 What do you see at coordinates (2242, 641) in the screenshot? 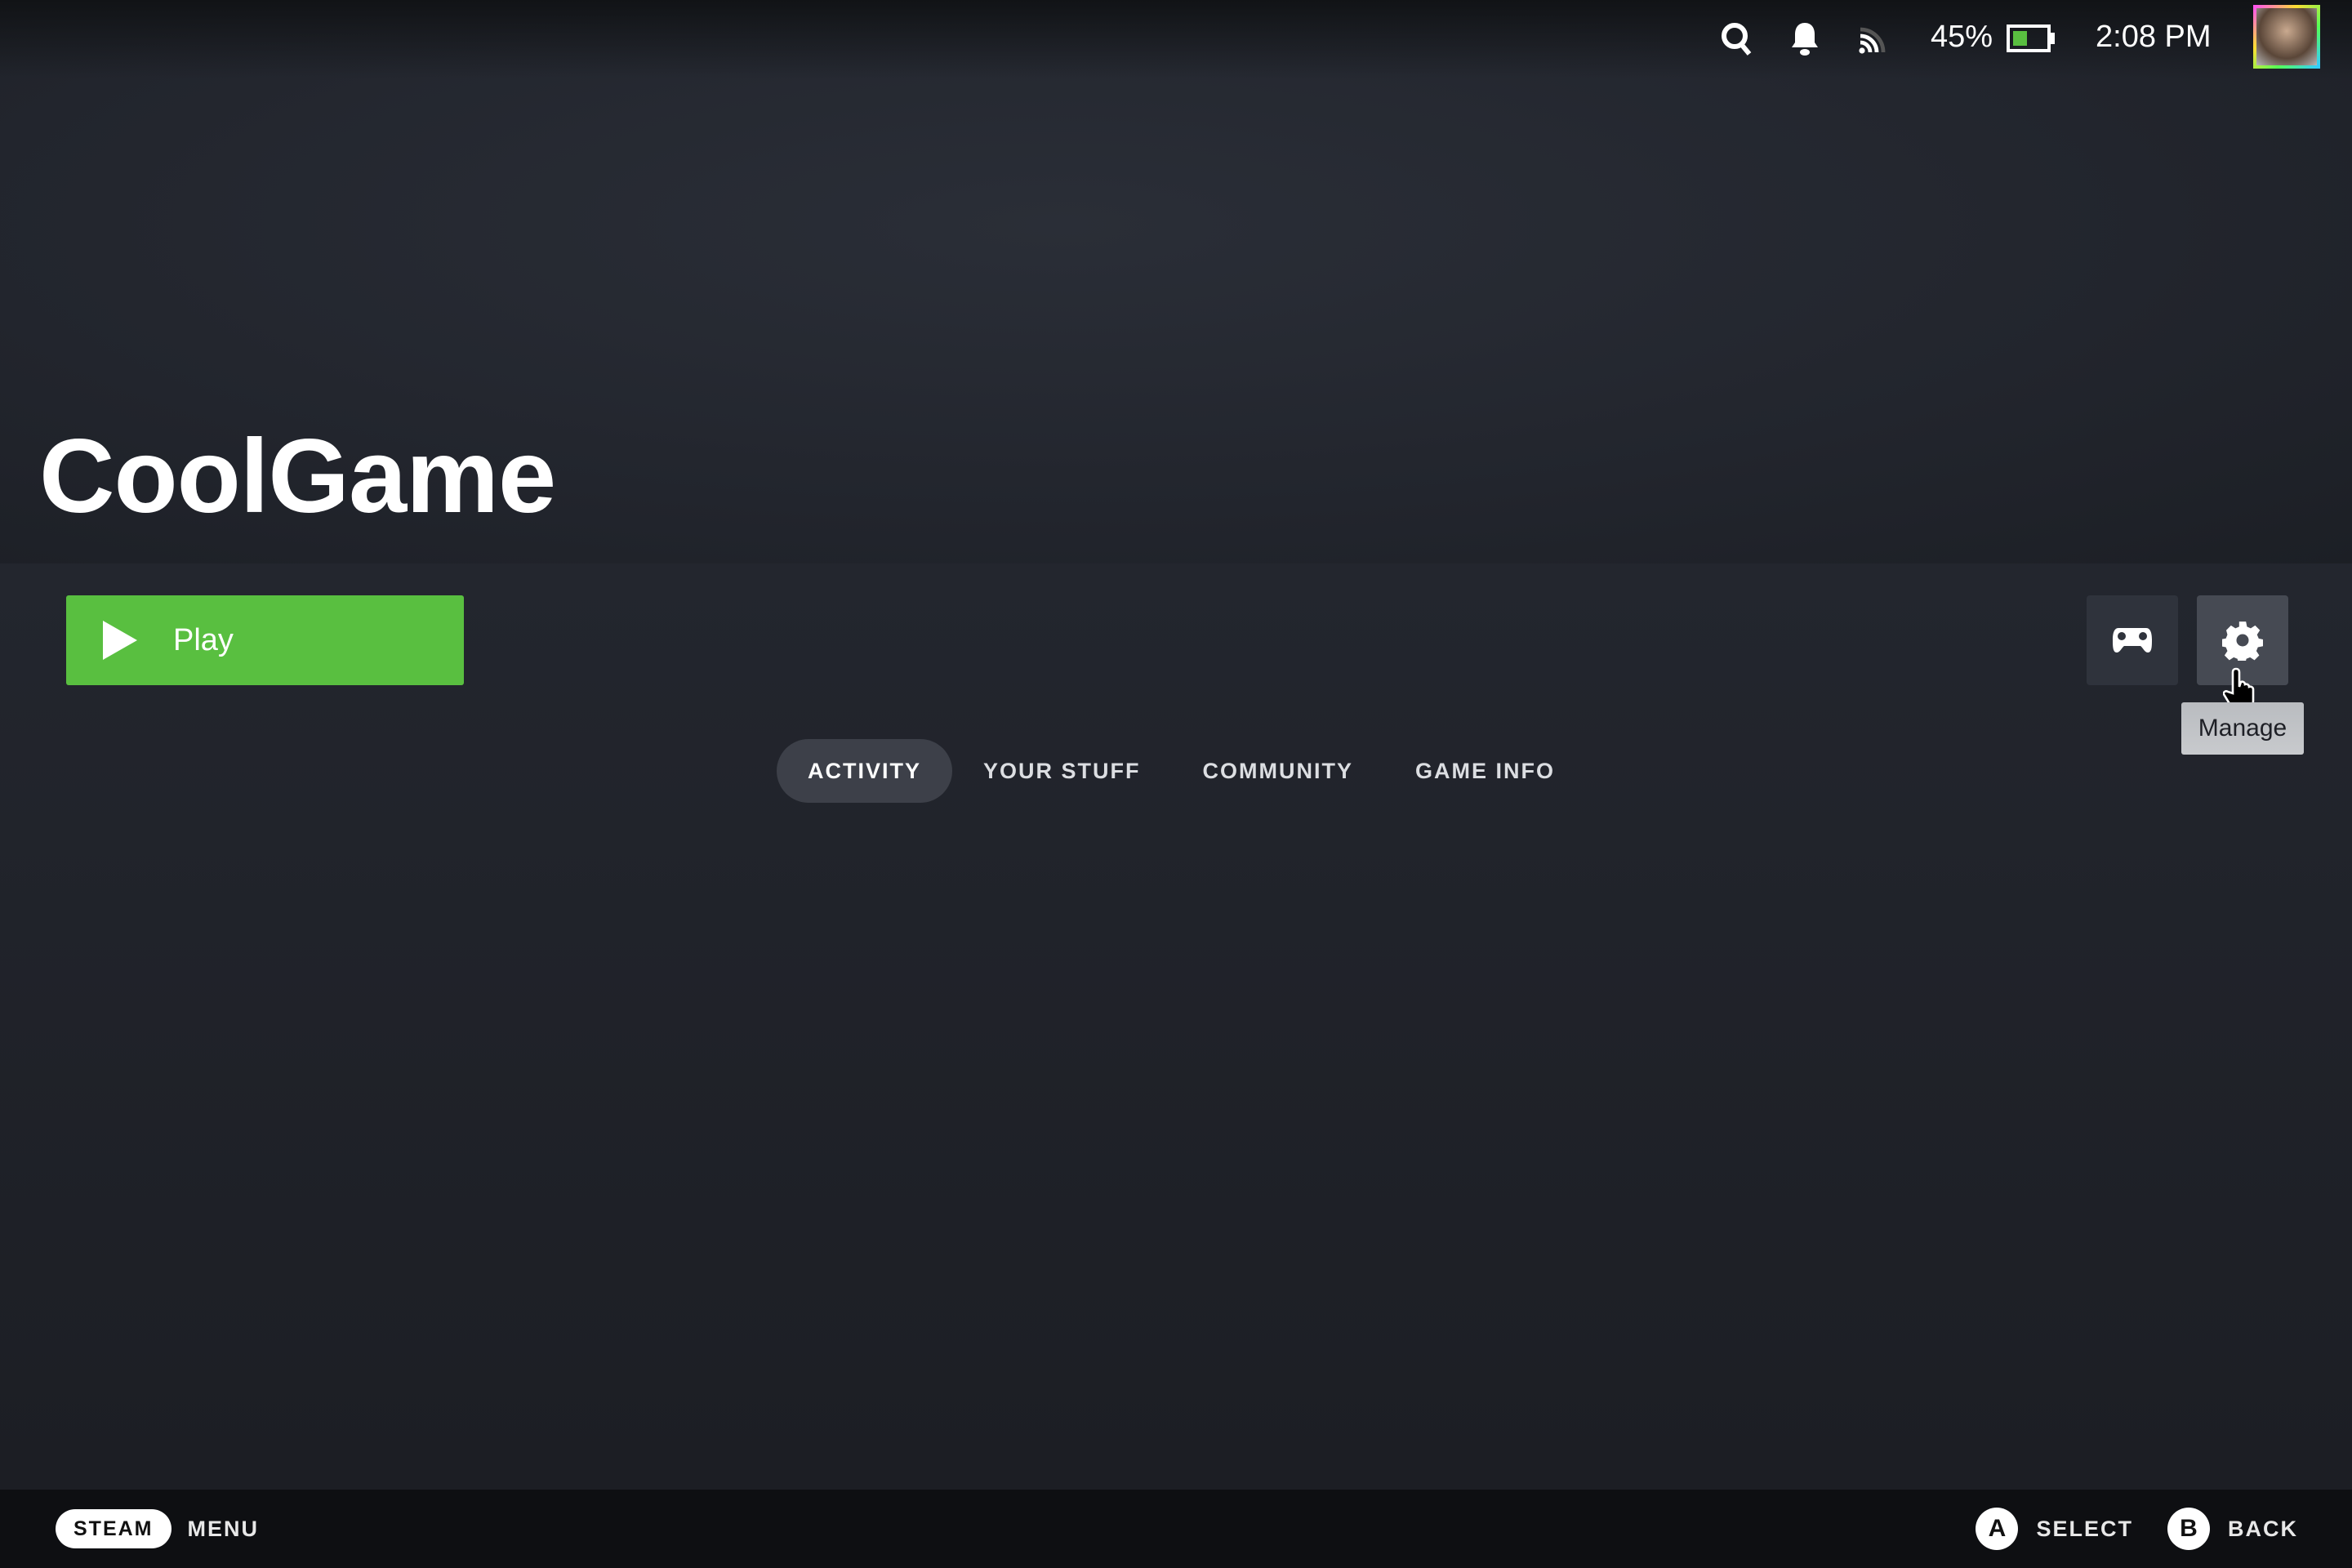
I see `gear-icon` at bounding box center [2242, 641].